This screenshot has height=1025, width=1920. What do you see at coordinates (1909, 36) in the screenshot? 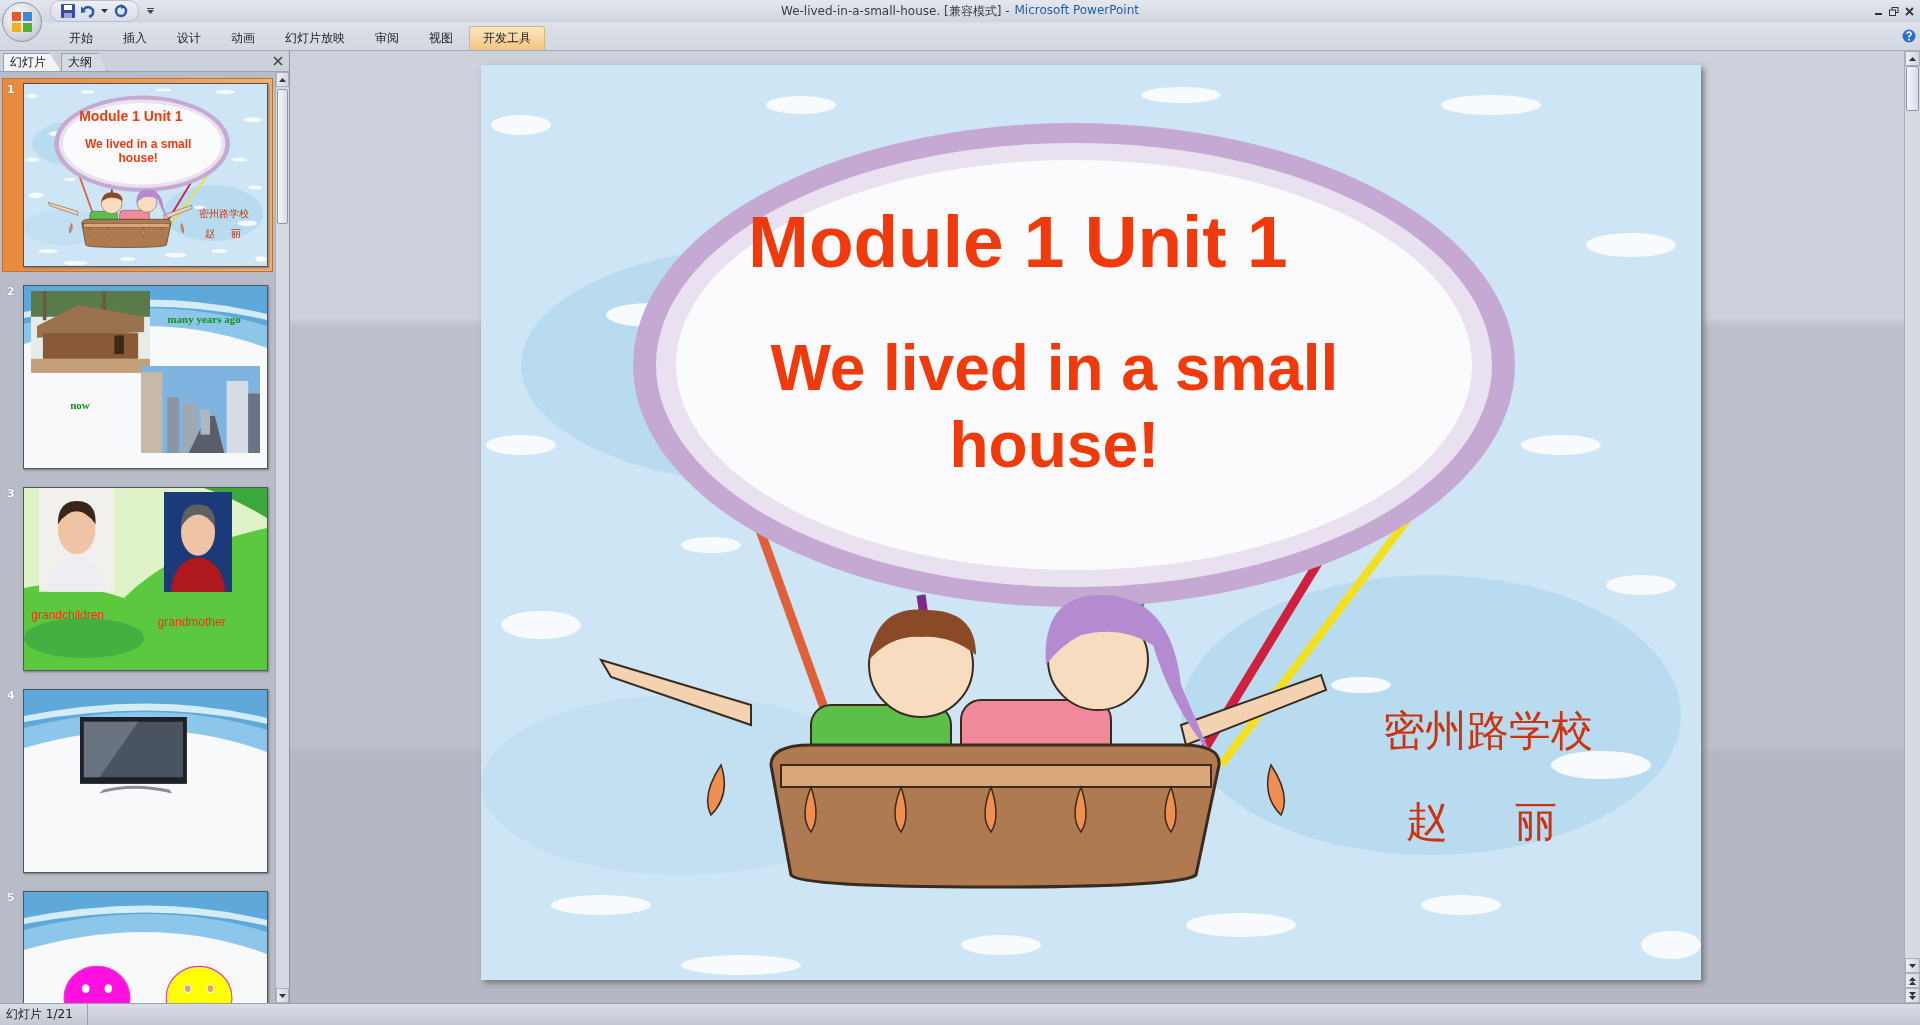
I see `help-icon` at bounding box center [1909, 36].